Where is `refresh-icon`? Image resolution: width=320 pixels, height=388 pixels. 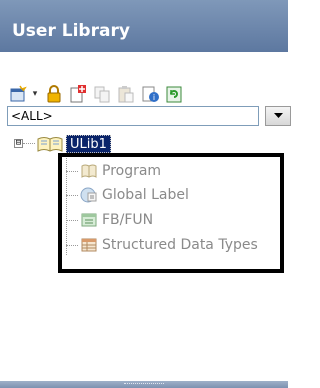 refresh-icon is located at coordinates (174, 94).